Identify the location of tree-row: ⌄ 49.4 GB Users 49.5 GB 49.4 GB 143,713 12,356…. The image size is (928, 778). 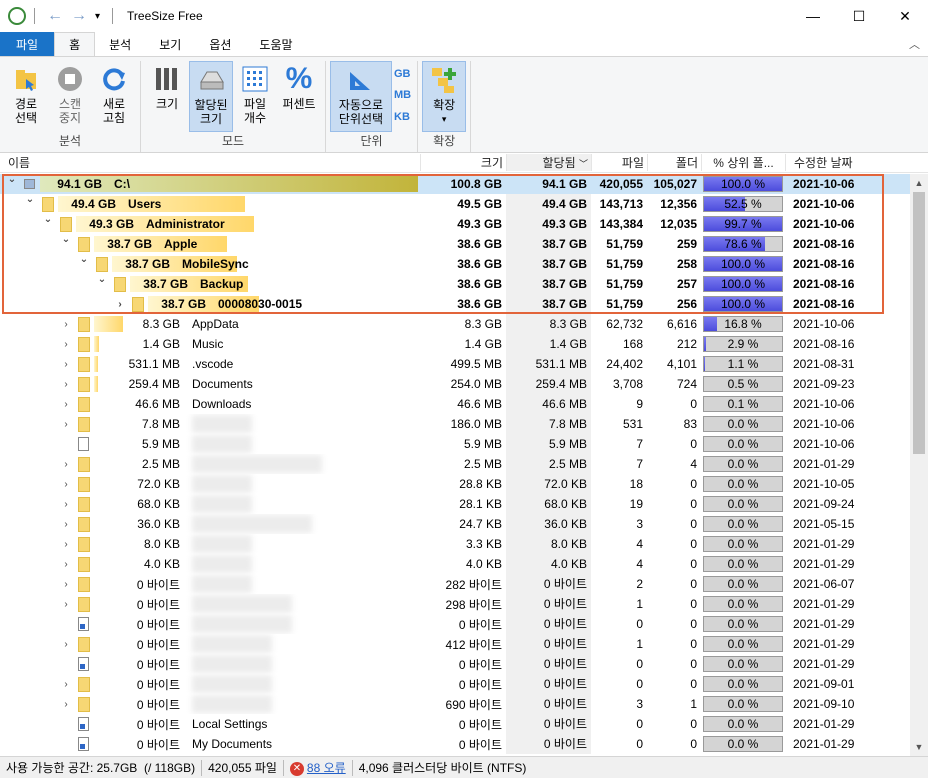
(455, 204).